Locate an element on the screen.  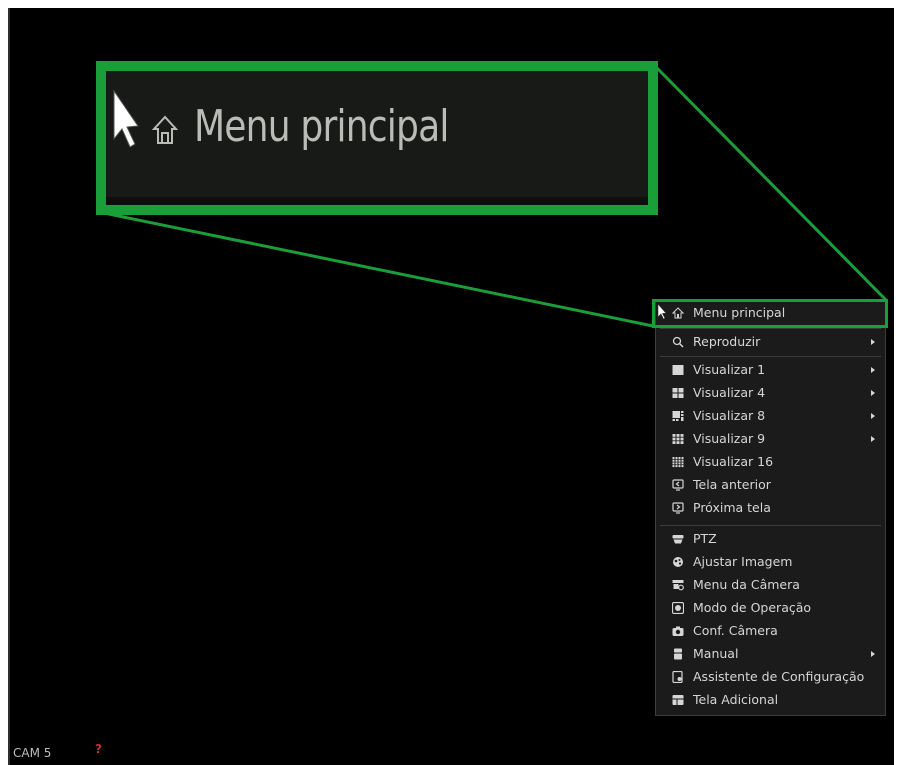
menu-item-ptz: PTZ is located at coordinates (770, 539).